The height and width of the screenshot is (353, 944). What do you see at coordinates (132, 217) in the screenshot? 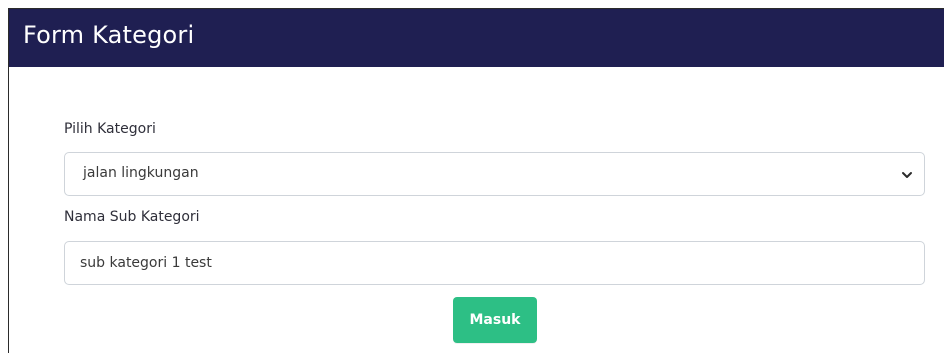
I see `sub-kategori-label: Nama Sub Kategori` at bounding box center [132, 217].